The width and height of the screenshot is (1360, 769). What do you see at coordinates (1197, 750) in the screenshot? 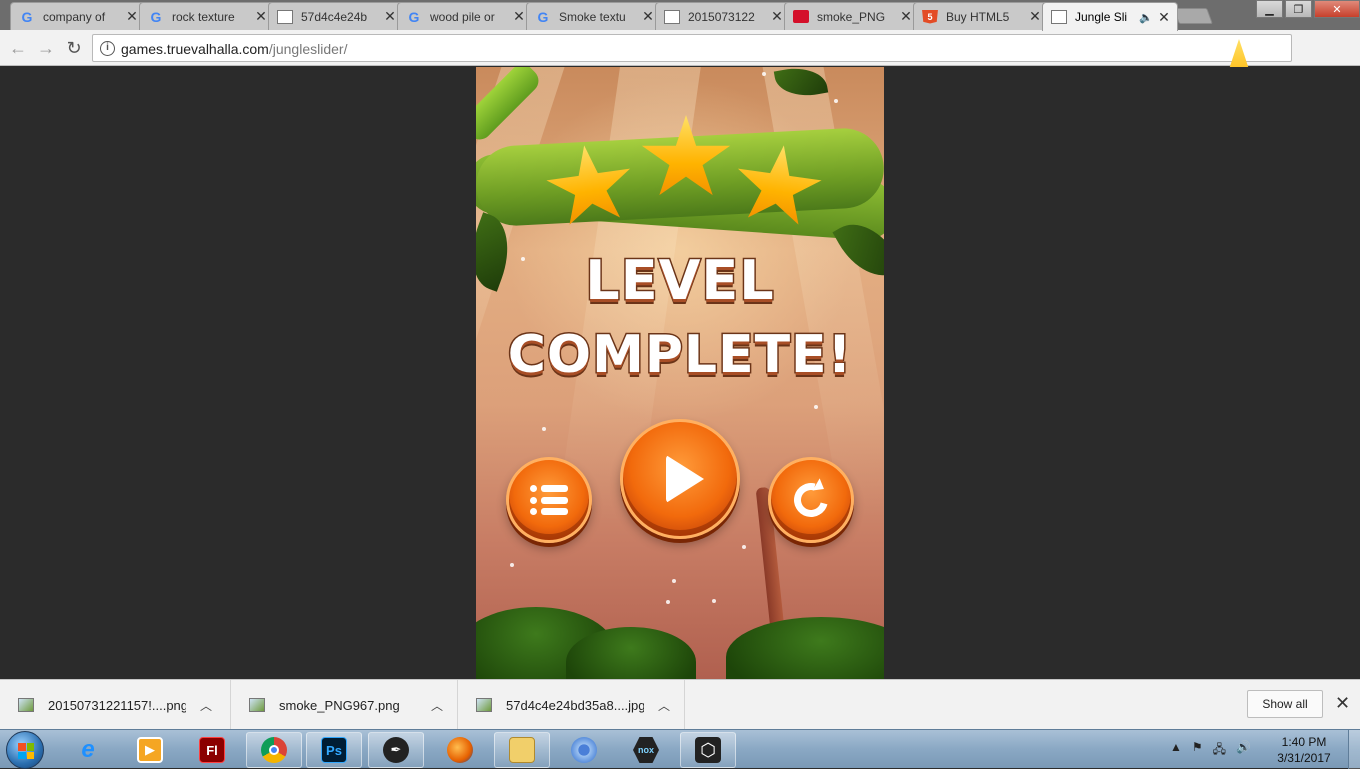
I see `action-center-icon: ⚑` at bounding box center [1197, 750].